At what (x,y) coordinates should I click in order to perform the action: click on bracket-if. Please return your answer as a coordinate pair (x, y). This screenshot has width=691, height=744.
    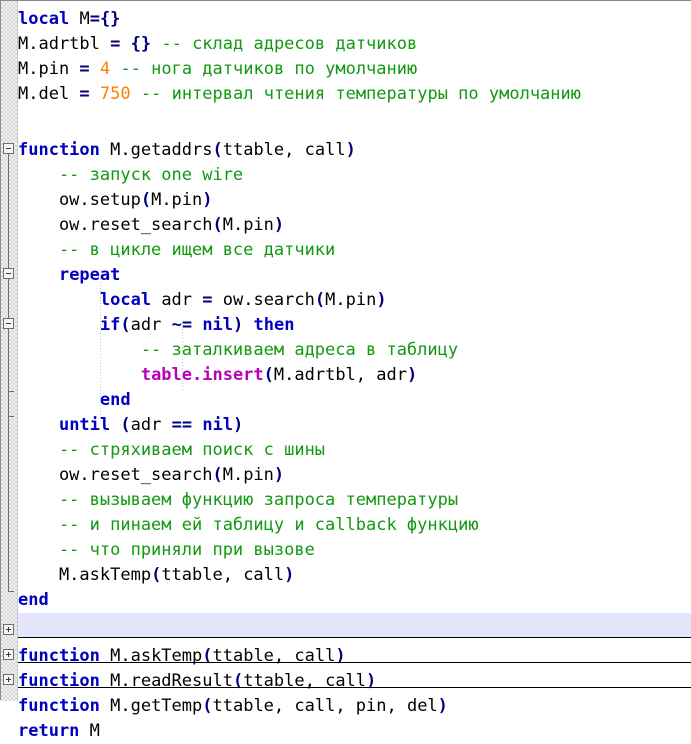
    Looking at the image, I should click on (8, 360).